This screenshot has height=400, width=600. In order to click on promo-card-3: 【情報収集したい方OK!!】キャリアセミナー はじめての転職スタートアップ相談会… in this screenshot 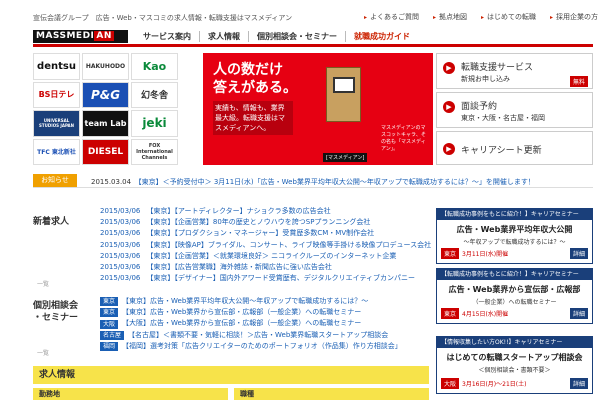, I will do `click(514, 365)`.